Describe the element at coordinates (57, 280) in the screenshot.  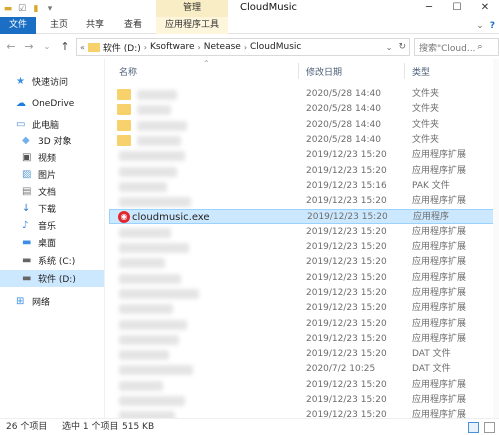
I see `sidebar-item-label: 软件 (D:)` at that location.